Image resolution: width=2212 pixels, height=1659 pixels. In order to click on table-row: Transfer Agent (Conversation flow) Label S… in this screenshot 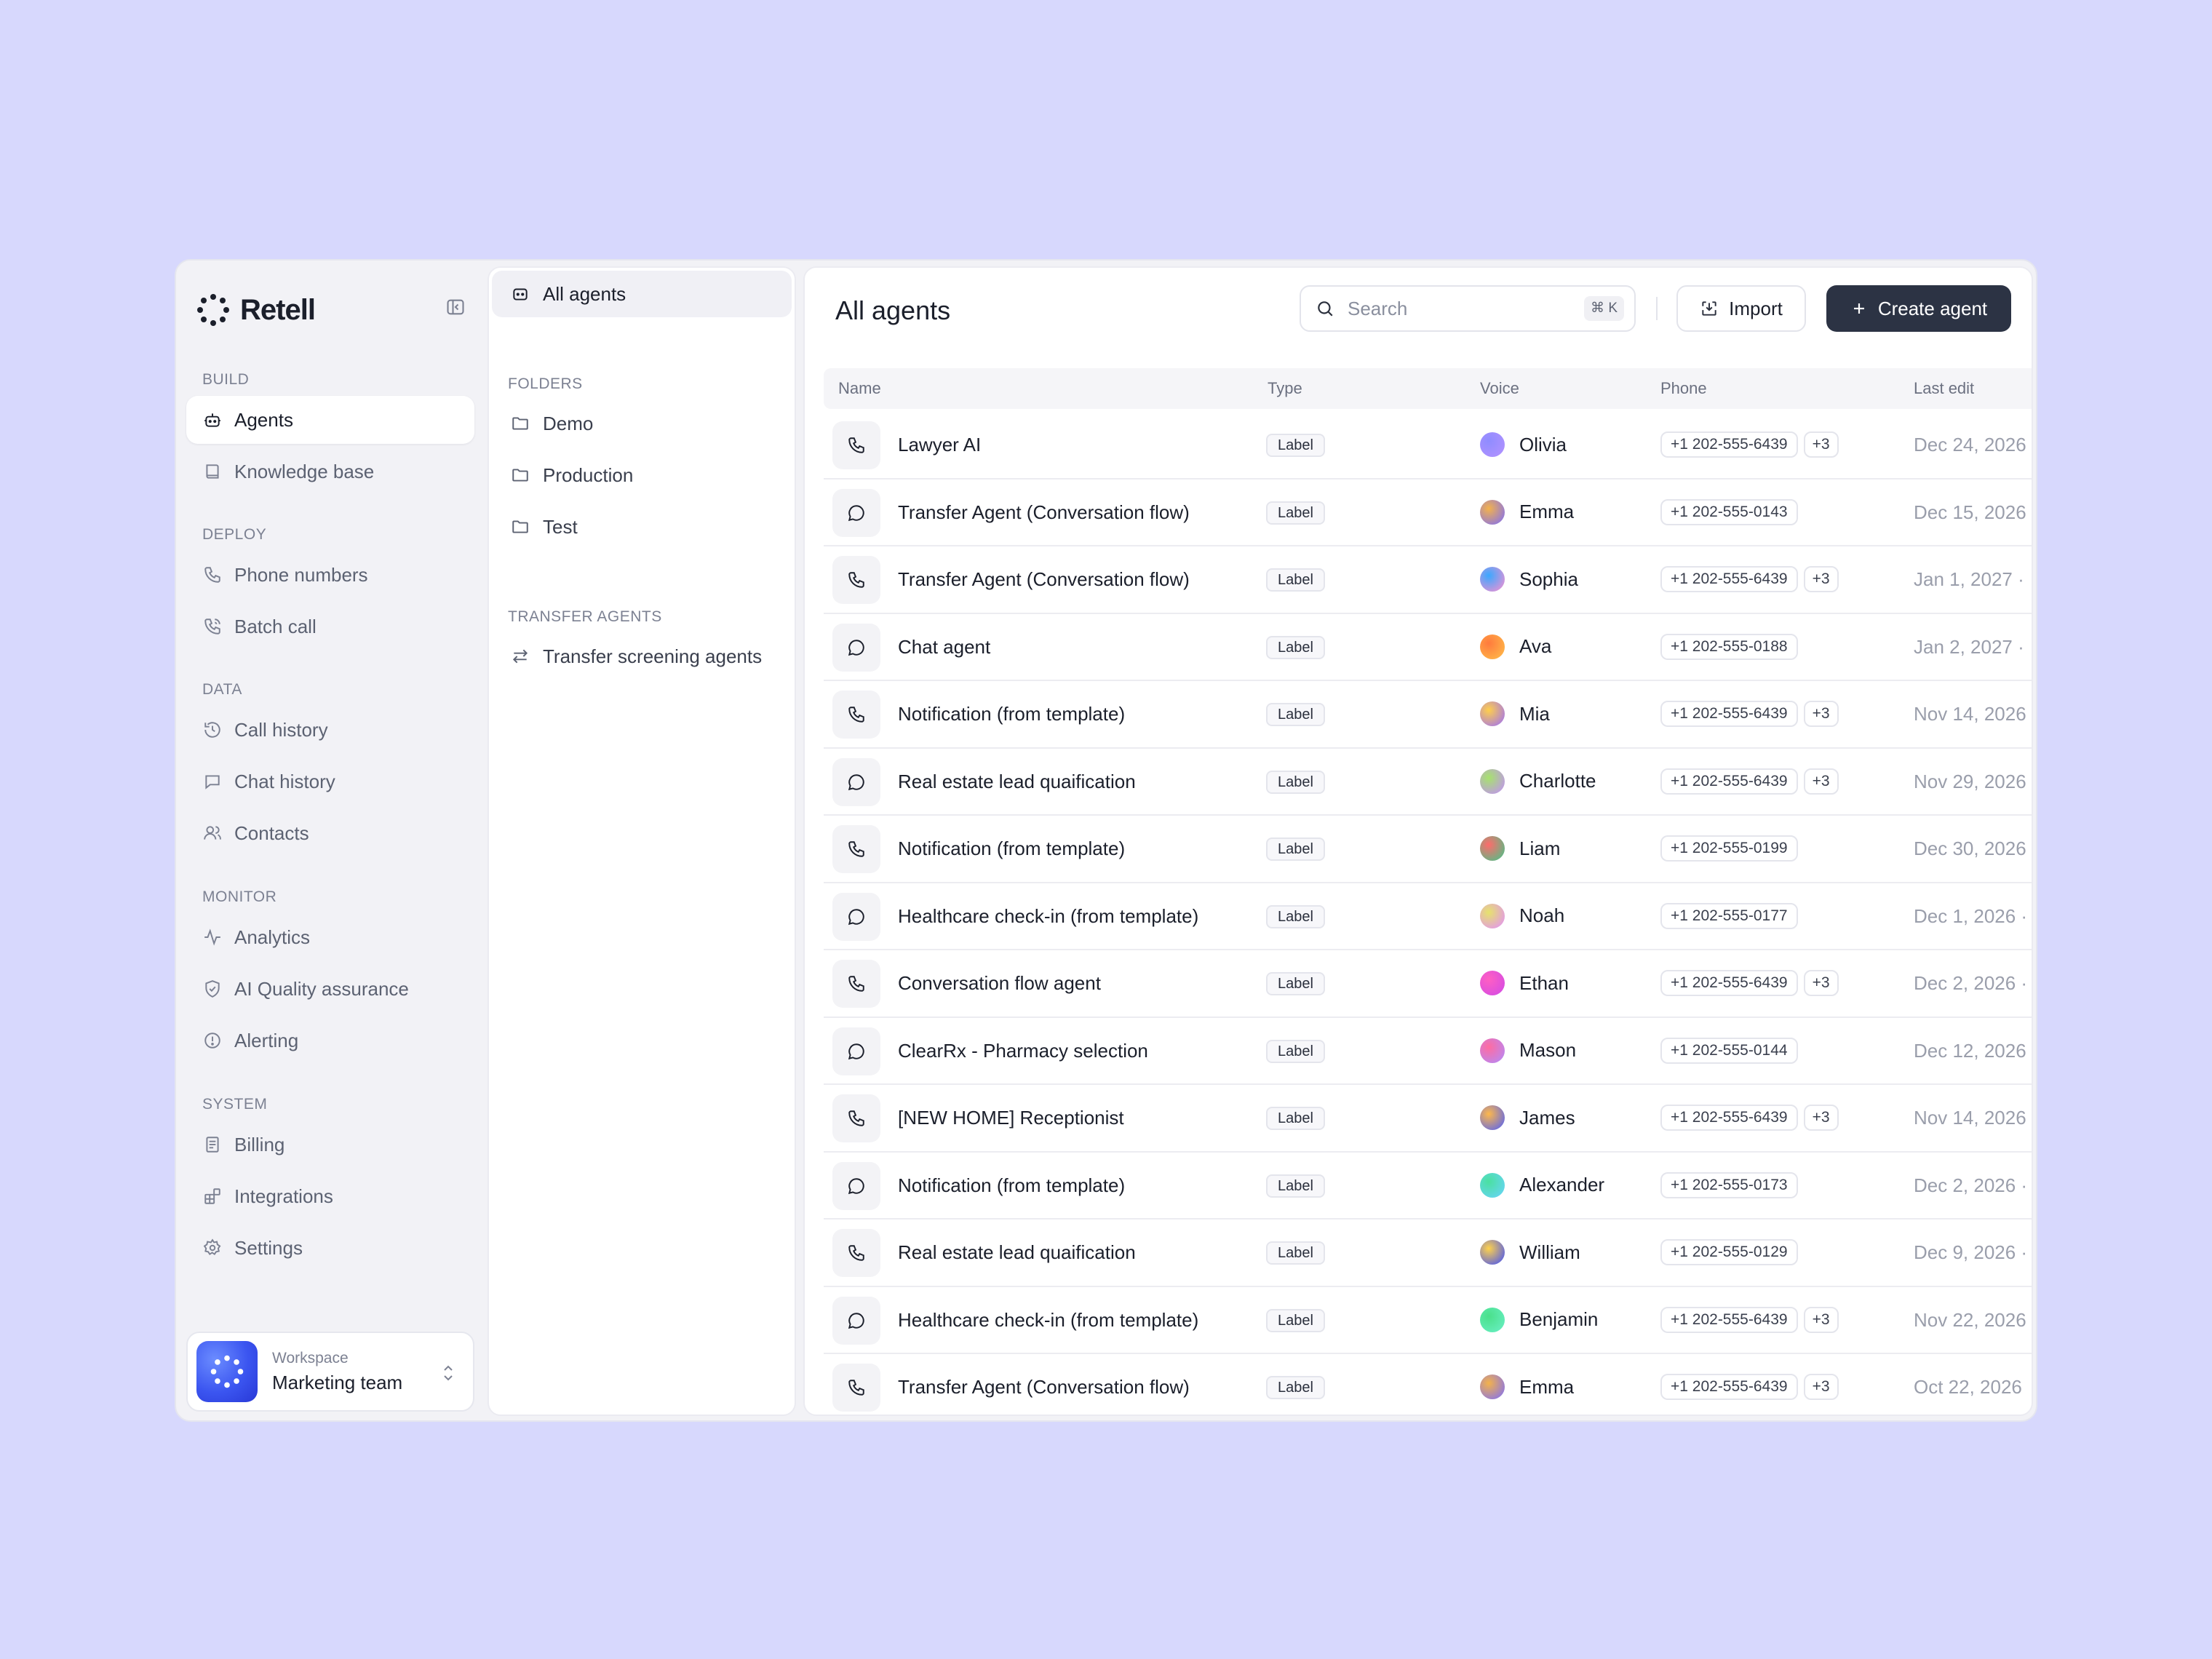, I will do `click(1428, 580)`.